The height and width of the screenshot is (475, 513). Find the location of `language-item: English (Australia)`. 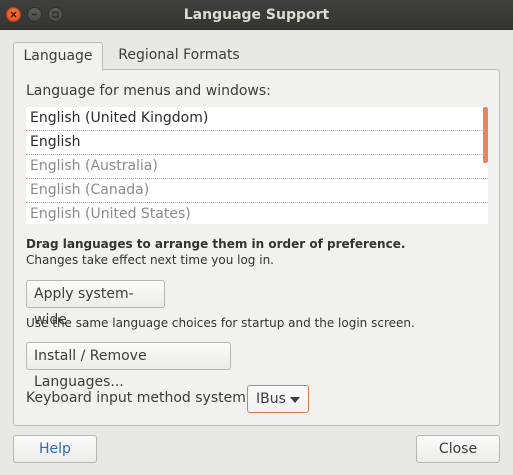

language-item: English (Australia) is located at coordinates (257, 167).